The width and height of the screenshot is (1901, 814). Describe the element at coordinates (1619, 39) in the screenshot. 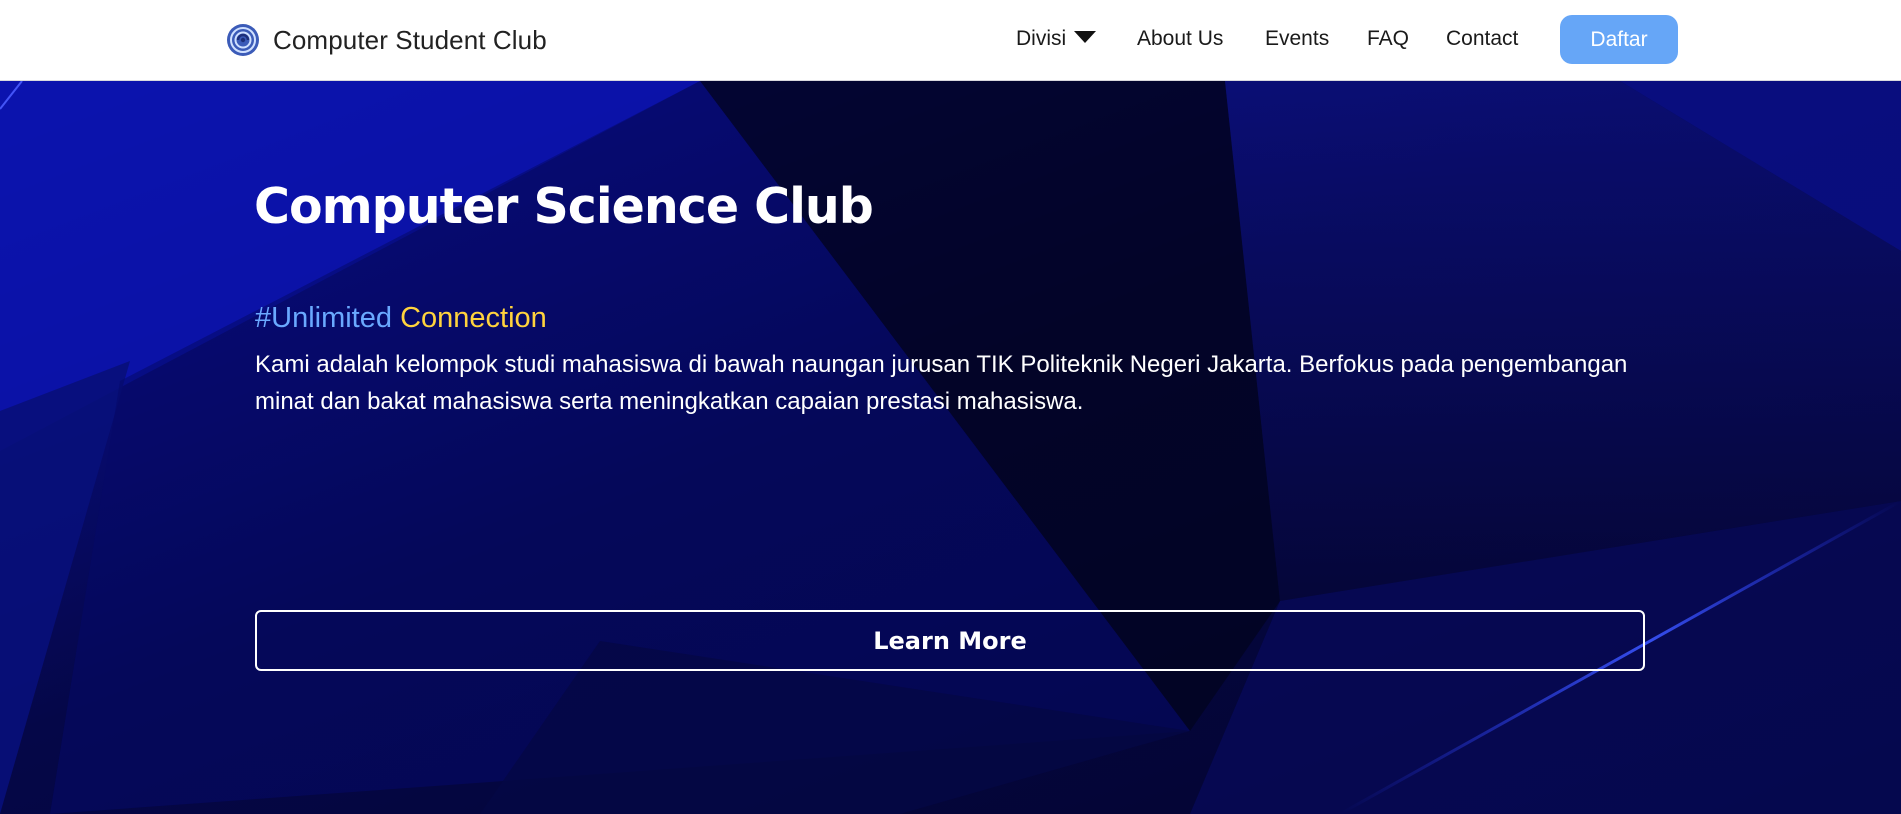

I see `daftar-button: Daftar` at that location.